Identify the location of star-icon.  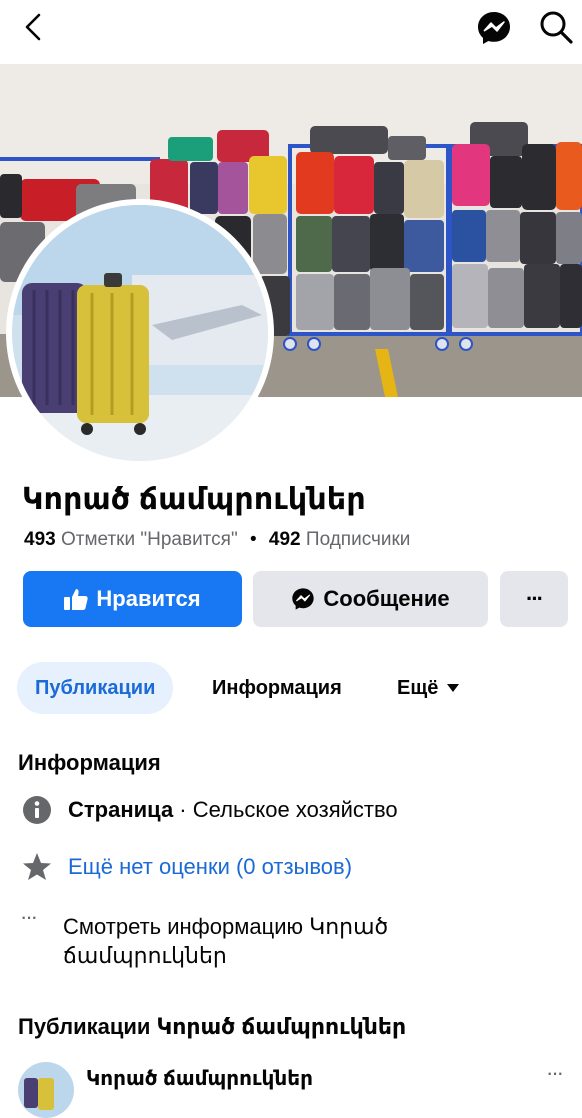
(37, 866).